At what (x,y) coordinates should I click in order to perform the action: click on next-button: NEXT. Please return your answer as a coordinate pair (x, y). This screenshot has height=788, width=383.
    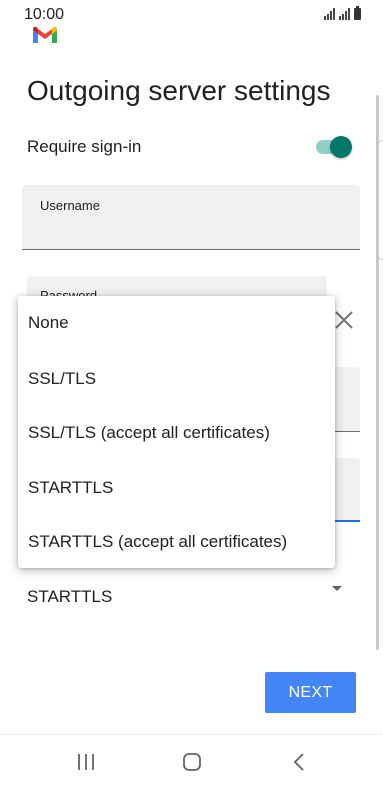
    Looking at the image, I should click on (310, 692).